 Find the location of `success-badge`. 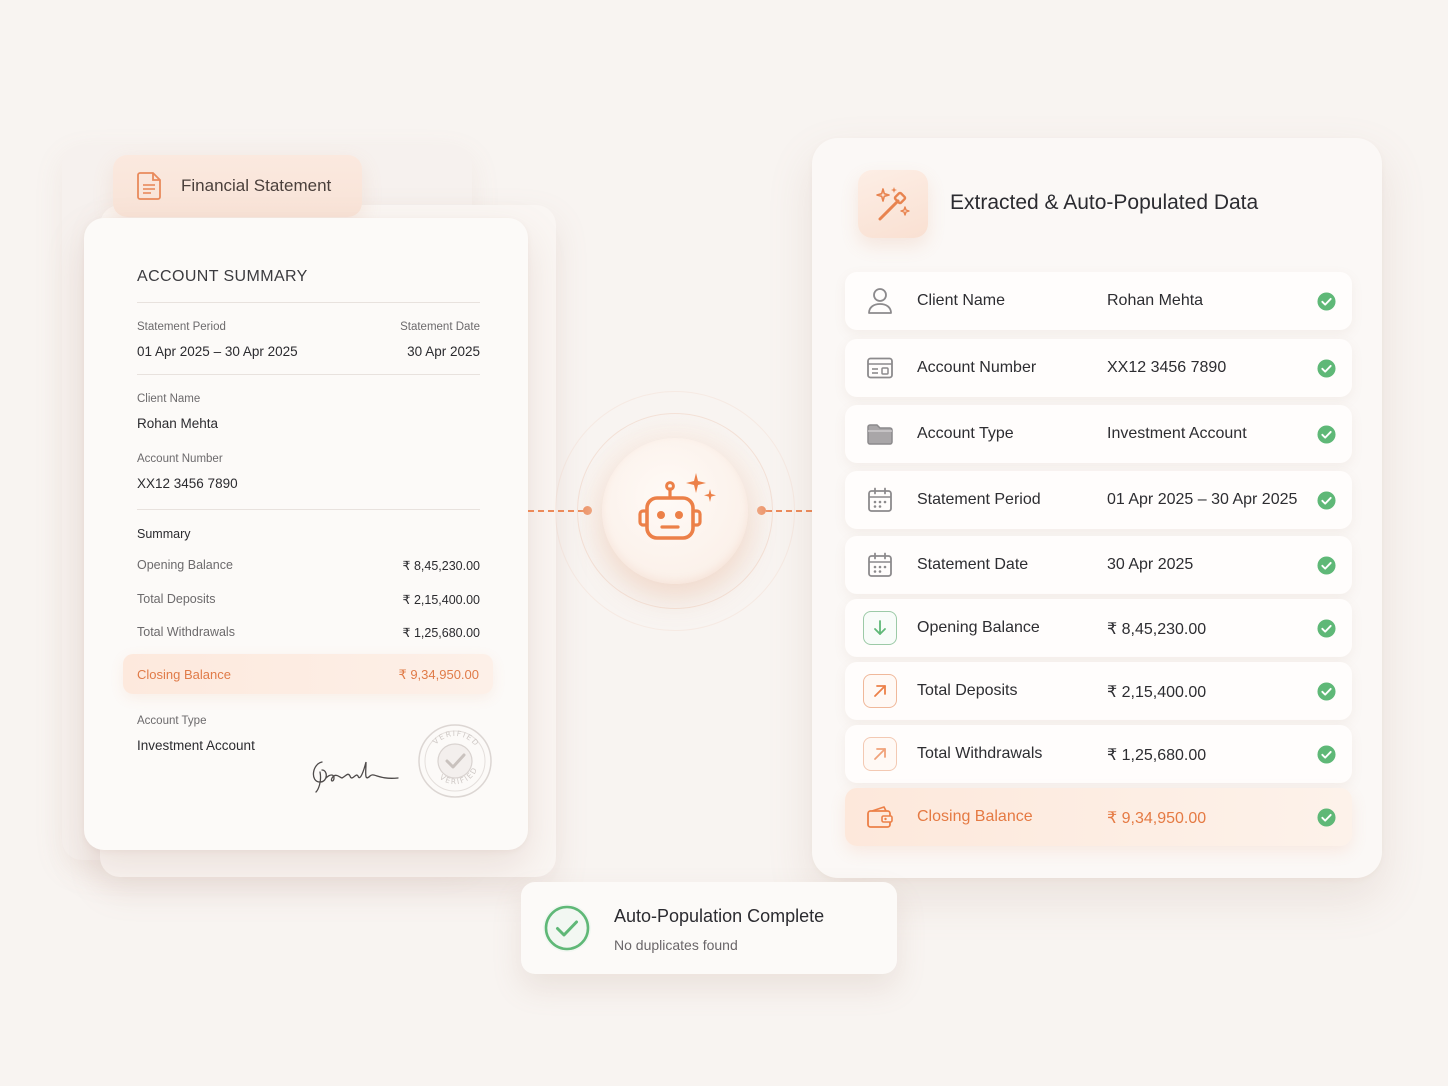

success-badge is located at coordinates (567, 928).